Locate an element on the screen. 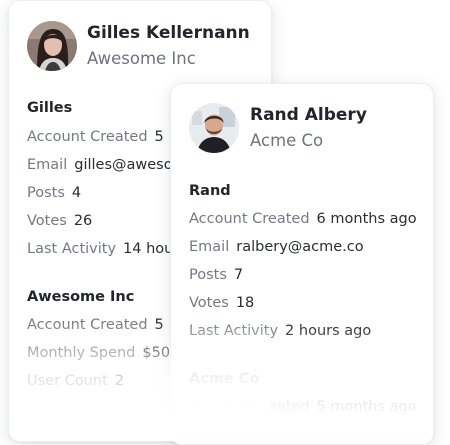 Image resolution: width=450 pixels, height=445 pixels. field-account-created: Account Created 6 months ago is located at coordinates (303, 219).